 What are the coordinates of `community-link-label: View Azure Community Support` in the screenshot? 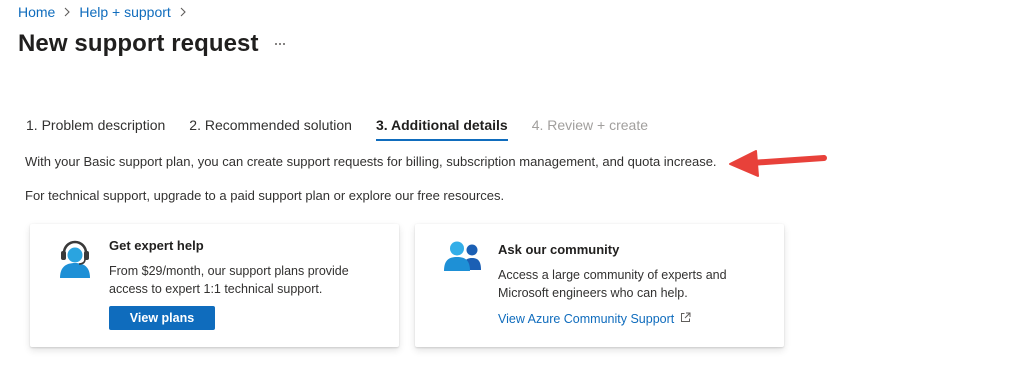 It's located at (586, 319).